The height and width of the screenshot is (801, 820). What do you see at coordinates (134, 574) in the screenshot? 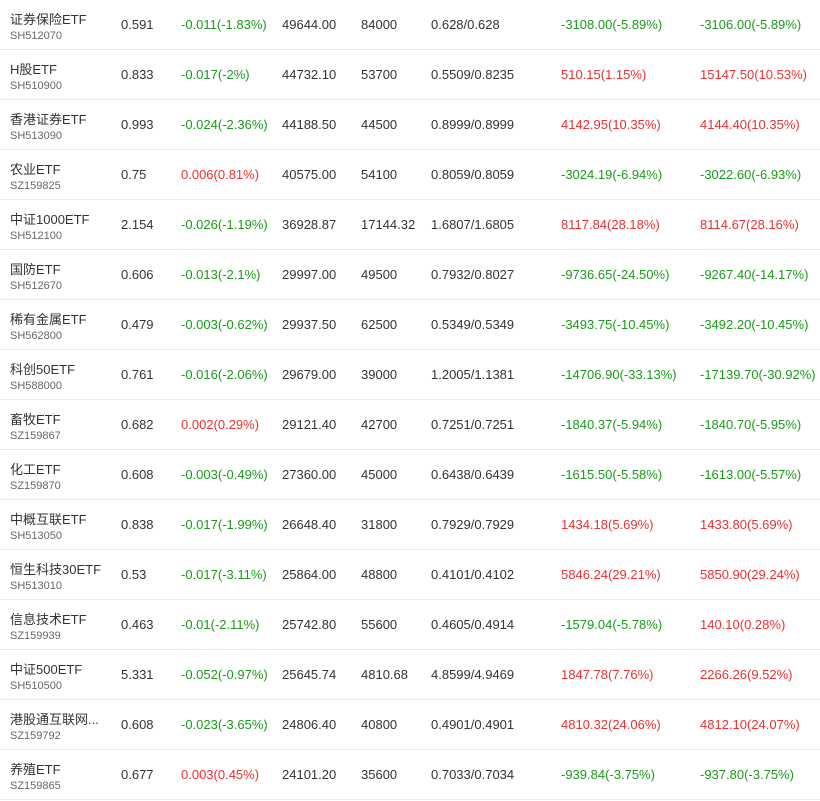
I see `price: 0.53` at bounding box center [134, 574].